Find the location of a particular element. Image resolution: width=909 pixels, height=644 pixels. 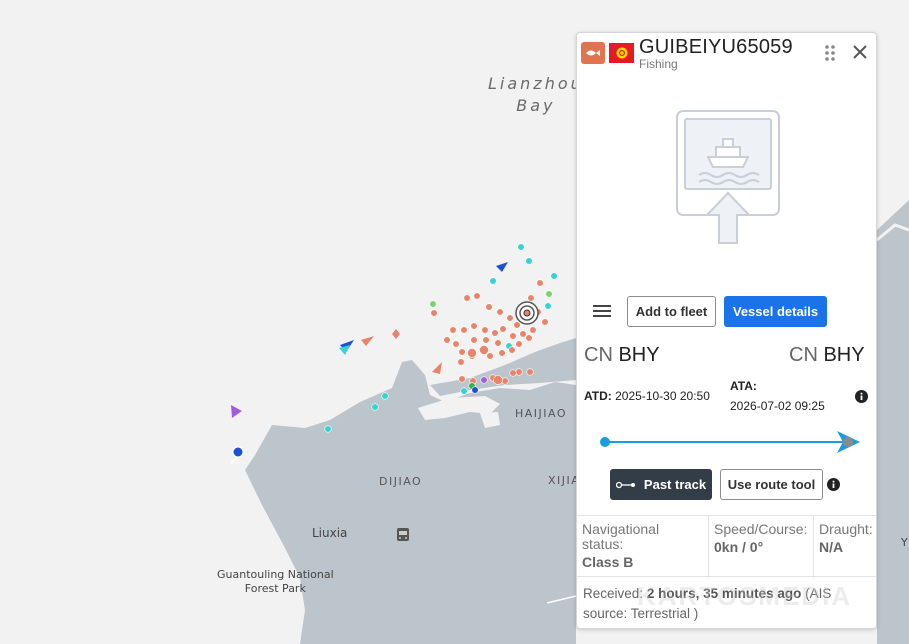

vessel-photo-placeholder-icon is located at coordinates (728, 177).